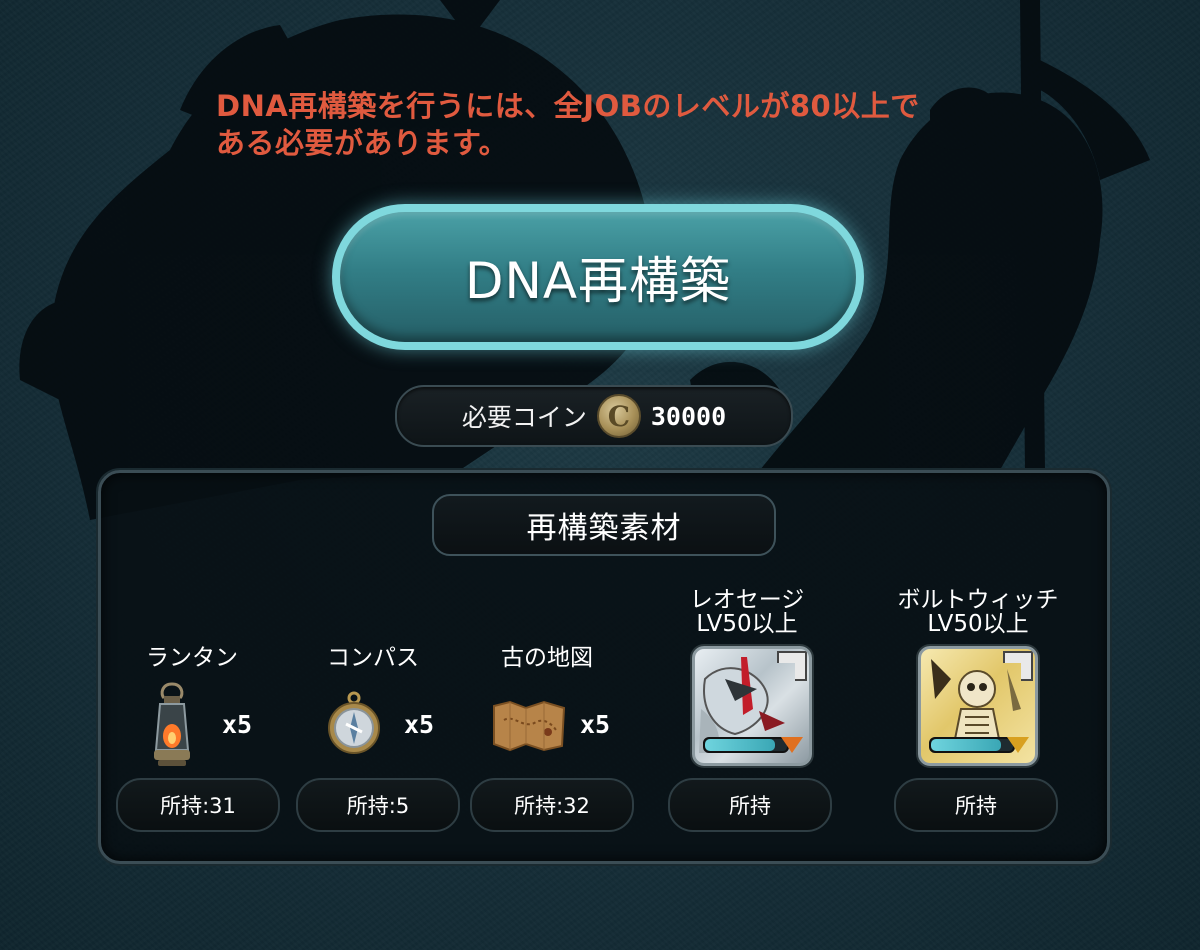  Describe the element at coordinates (747, 600) in the screenshot. I see `character-leosage-name: レオセージ` at that location.